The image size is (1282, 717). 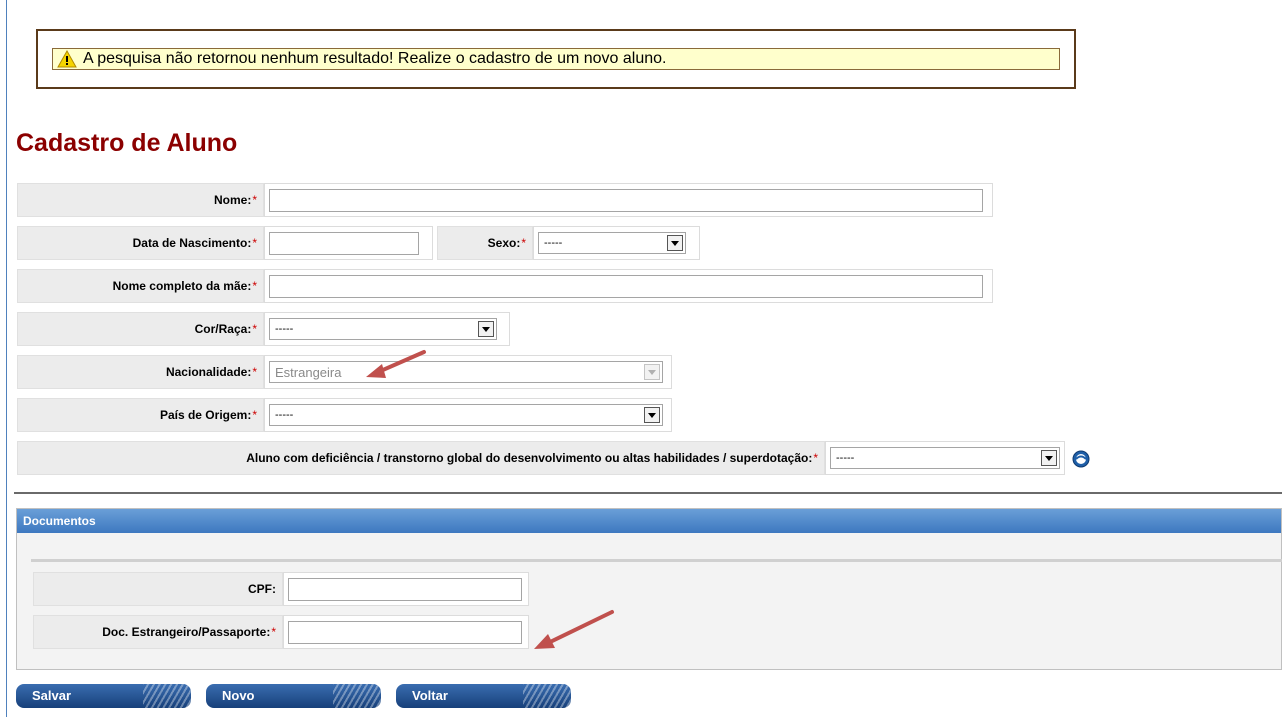 I want to click on row-cor-raca: Cor/Raça: * -----, so click(x=263, y=329).